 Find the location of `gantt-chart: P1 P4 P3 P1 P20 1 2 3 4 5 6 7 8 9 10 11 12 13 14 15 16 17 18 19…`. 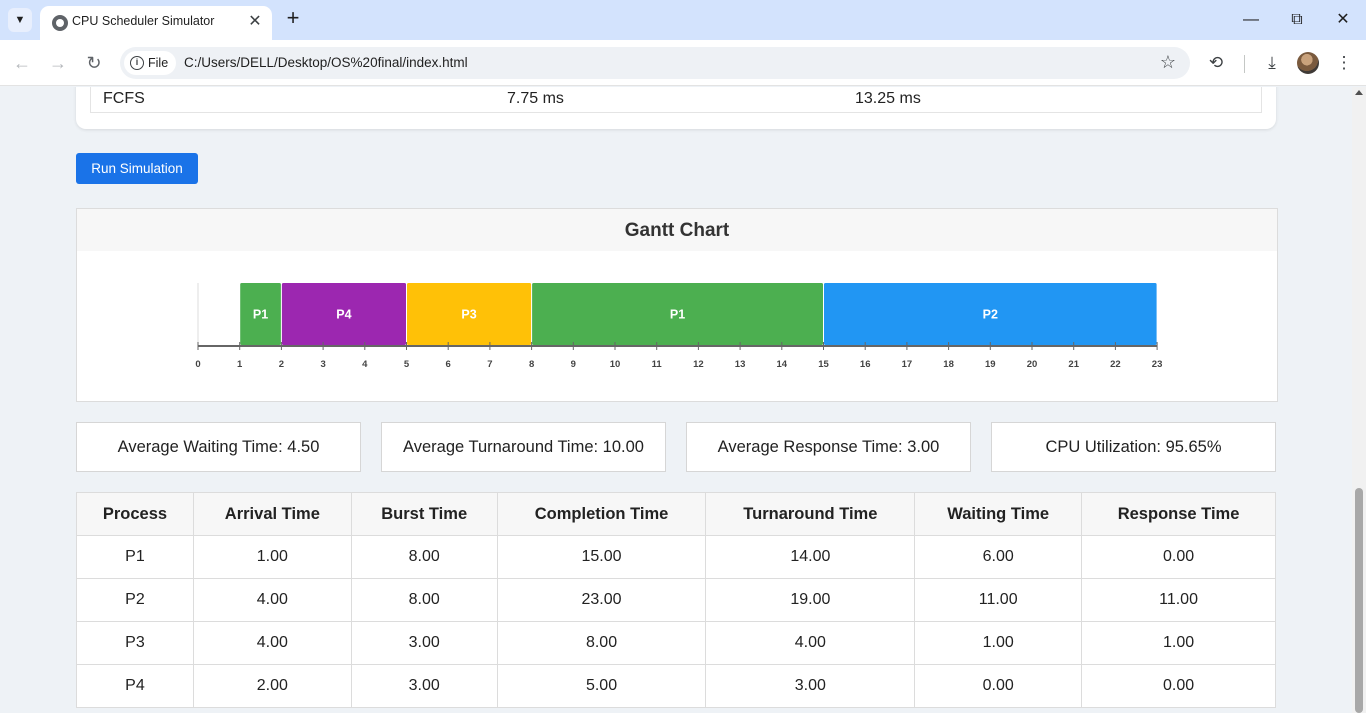

gantt-chart: P1 P4 P3 P1 P20 1 2 3 4 5 6 7 8 9 10 11 12 13 14 15 16 17 18 19… is located at coordinates (679, 326).